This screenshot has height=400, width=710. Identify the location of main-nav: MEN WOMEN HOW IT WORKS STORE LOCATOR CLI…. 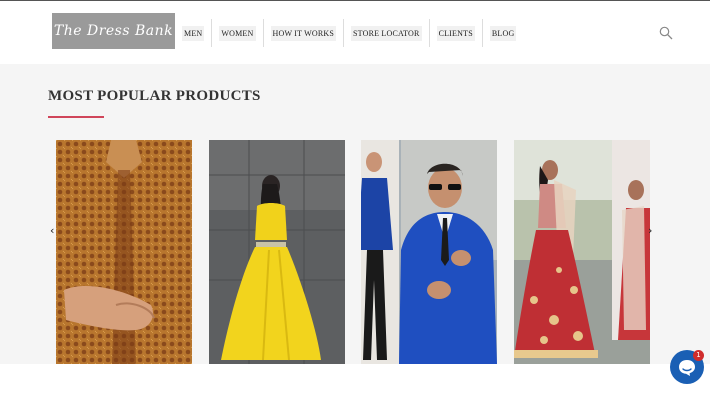
(349, 33).